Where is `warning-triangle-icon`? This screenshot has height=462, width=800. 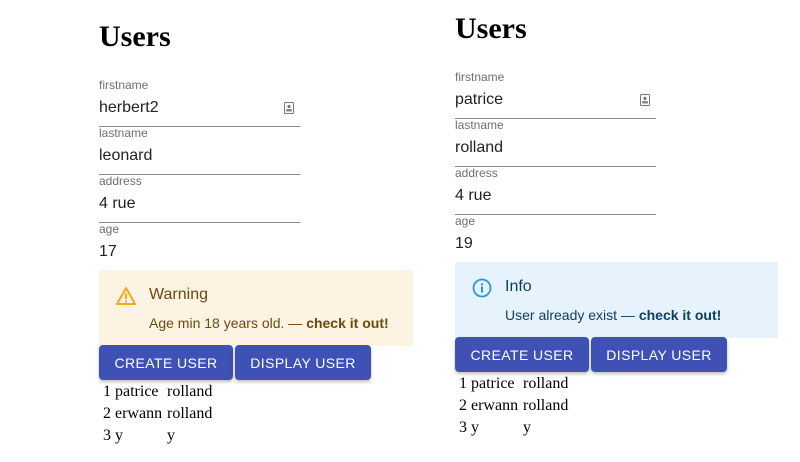
warning-triangle-icon is located at coordinates (126, 296).